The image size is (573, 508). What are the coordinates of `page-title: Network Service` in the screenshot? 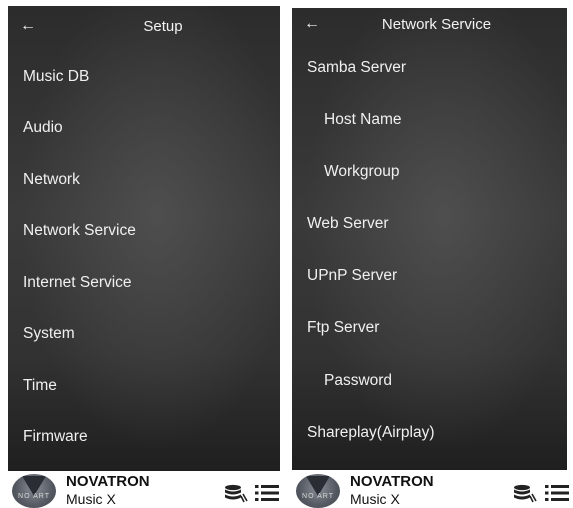 It's located at (436, 24).